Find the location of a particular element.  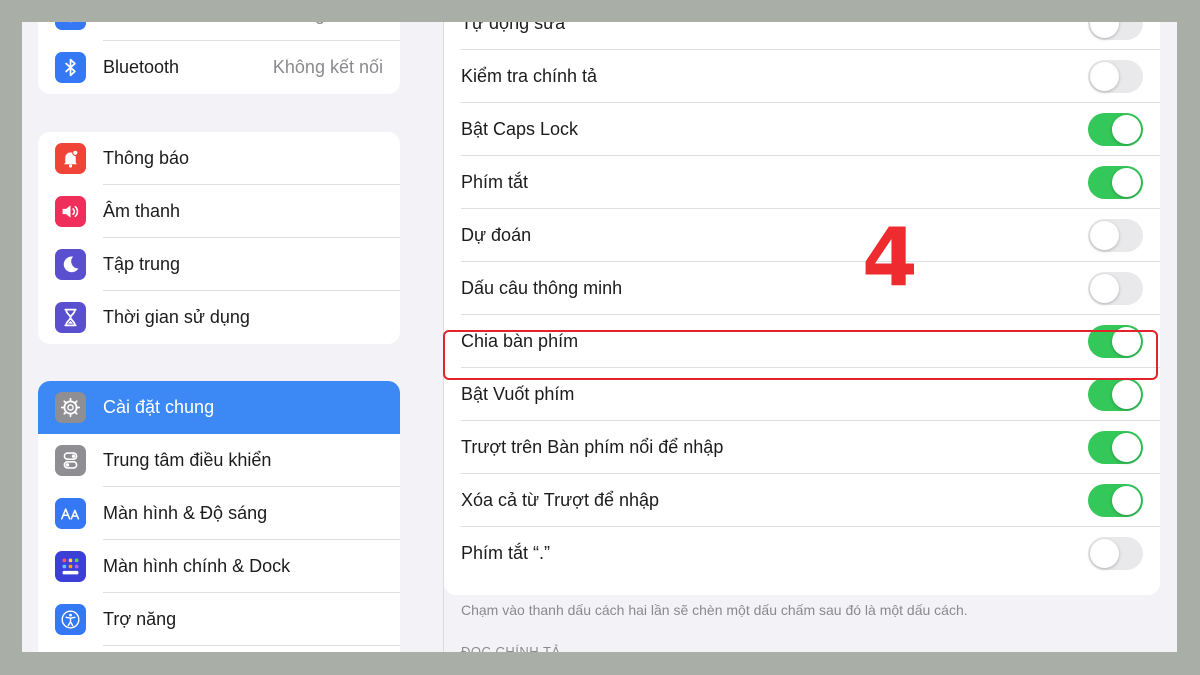

setting-label: Tự động sửa is located at coordinates (513, 27).